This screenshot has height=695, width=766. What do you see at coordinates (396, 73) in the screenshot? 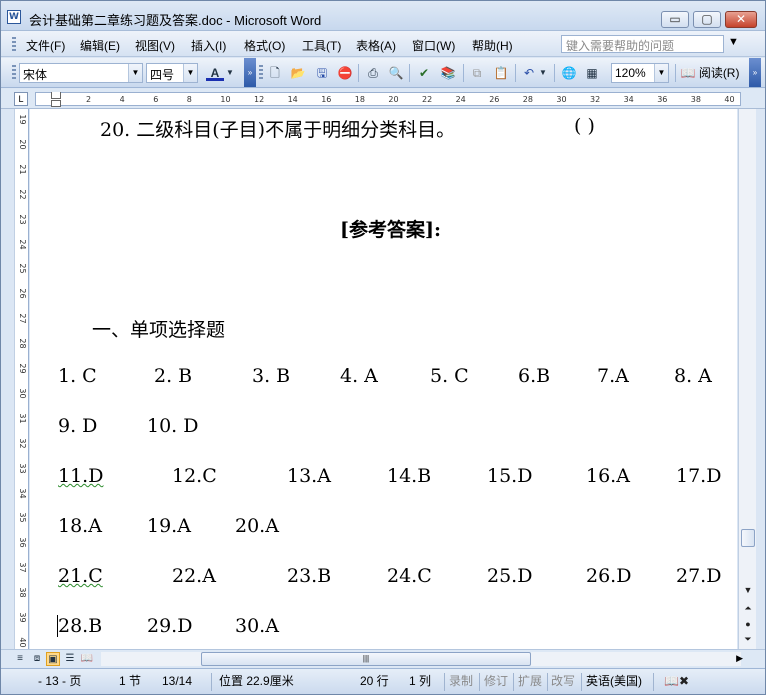
I see `print-preview-icon: 🔍` at bounding box center [396, 73].